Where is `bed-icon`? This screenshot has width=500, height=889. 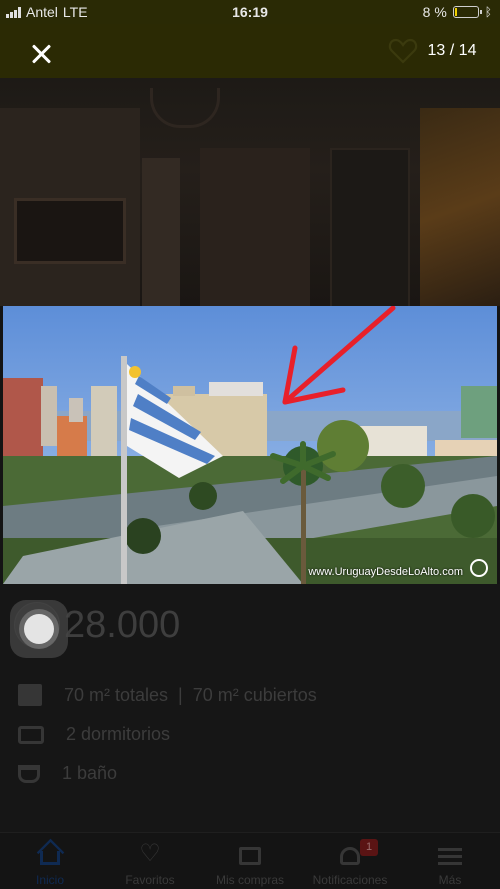
bed-icon is located at coordinates (31, 734).